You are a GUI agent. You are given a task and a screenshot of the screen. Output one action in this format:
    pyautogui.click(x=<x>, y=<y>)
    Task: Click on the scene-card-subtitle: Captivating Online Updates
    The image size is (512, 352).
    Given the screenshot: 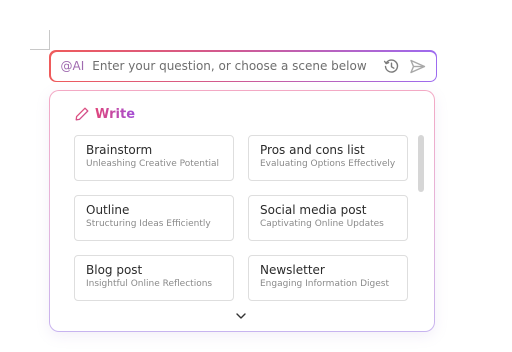 What is the action you would take?
    pyautogui.click(x=322, y=224)
    